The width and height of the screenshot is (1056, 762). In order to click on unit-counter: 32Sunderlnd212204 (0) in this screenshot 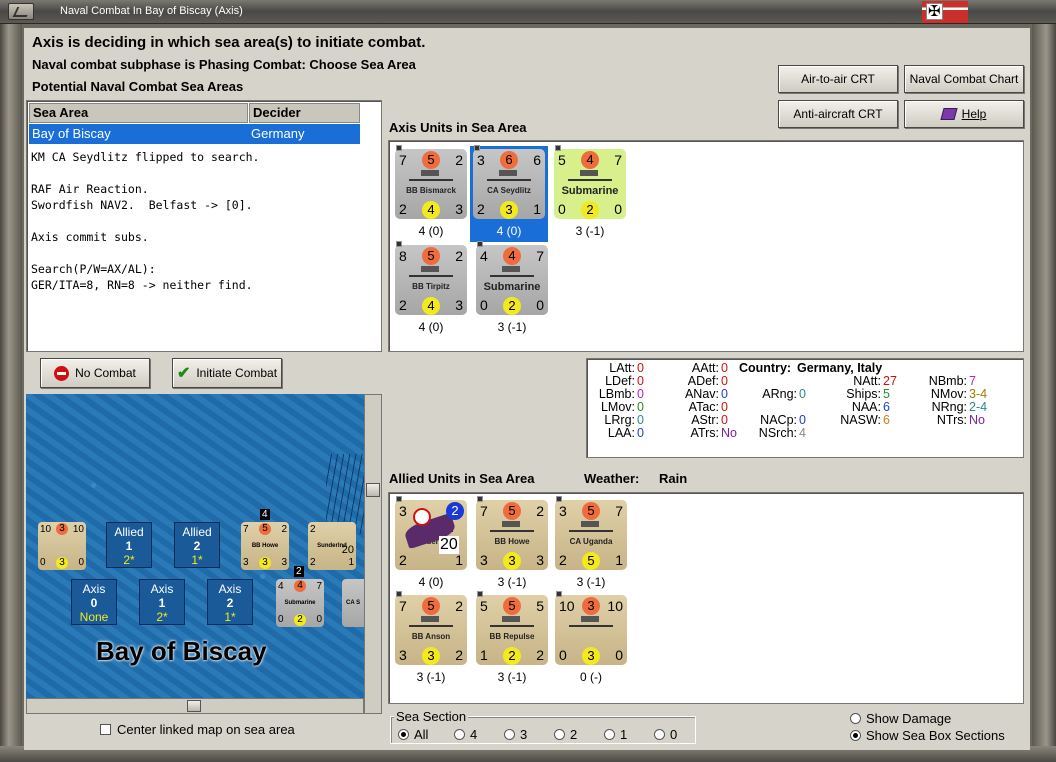, I will do `click(431, 544)`.